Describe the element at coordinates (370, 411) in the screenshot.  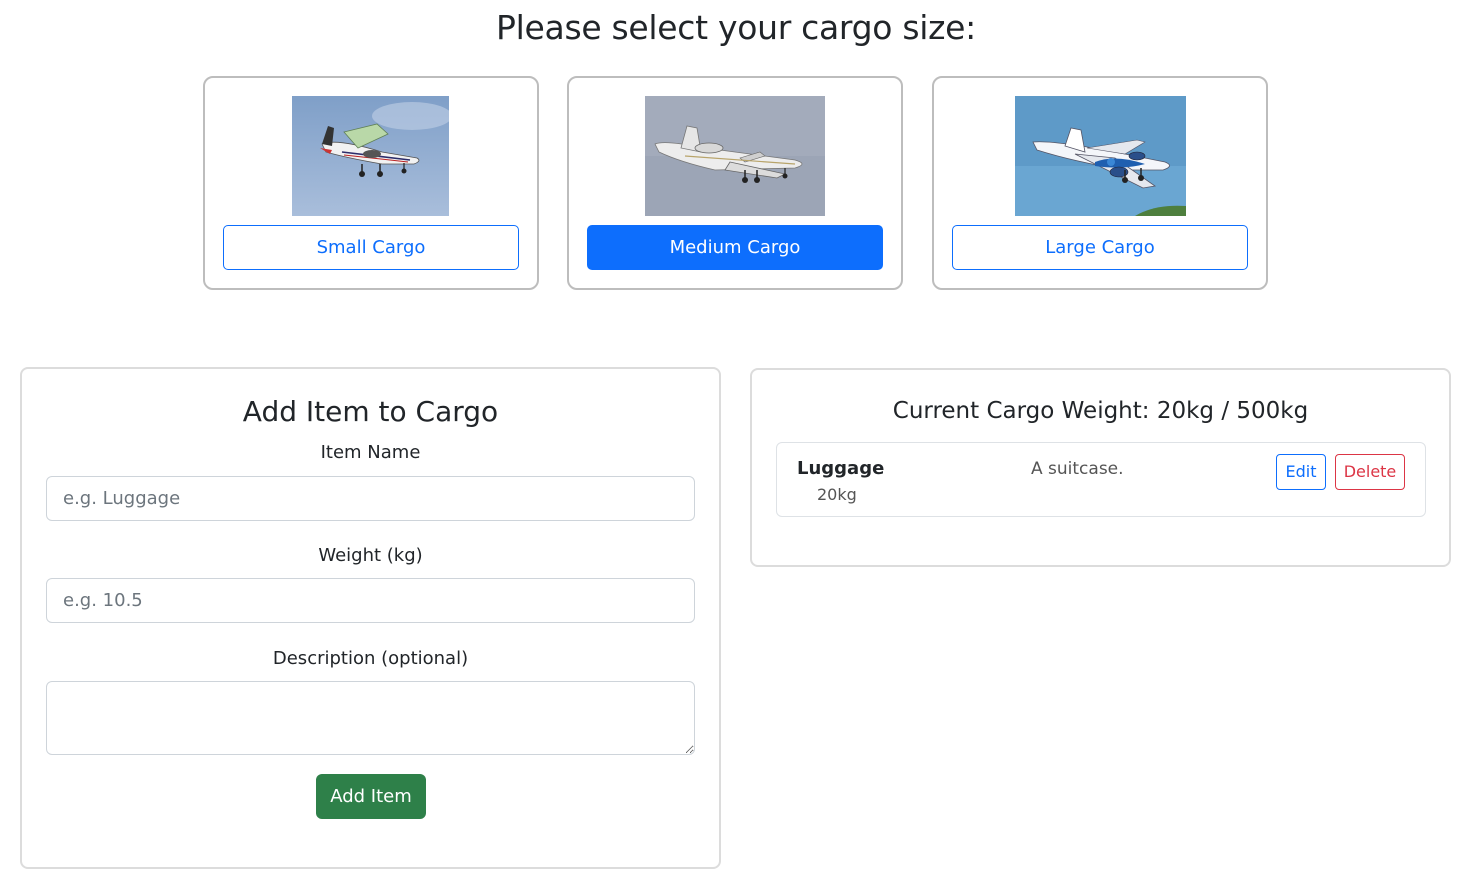
I see `add-item-title: Add Item to Cargo` at that location.